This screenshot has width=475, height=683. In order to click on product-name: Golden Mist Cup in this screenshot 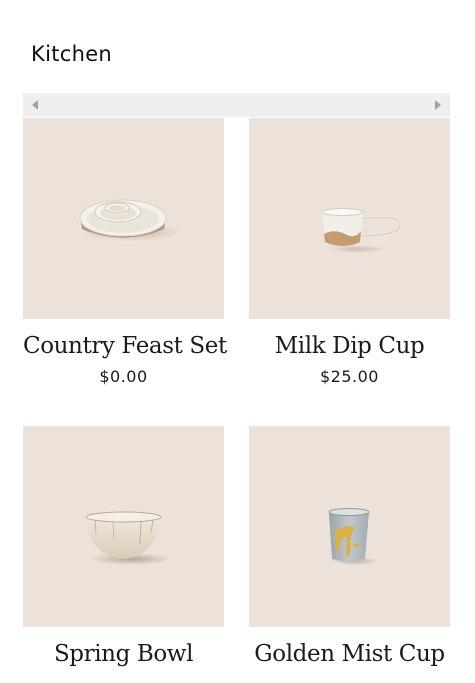, I will do `click(349, 654)`.